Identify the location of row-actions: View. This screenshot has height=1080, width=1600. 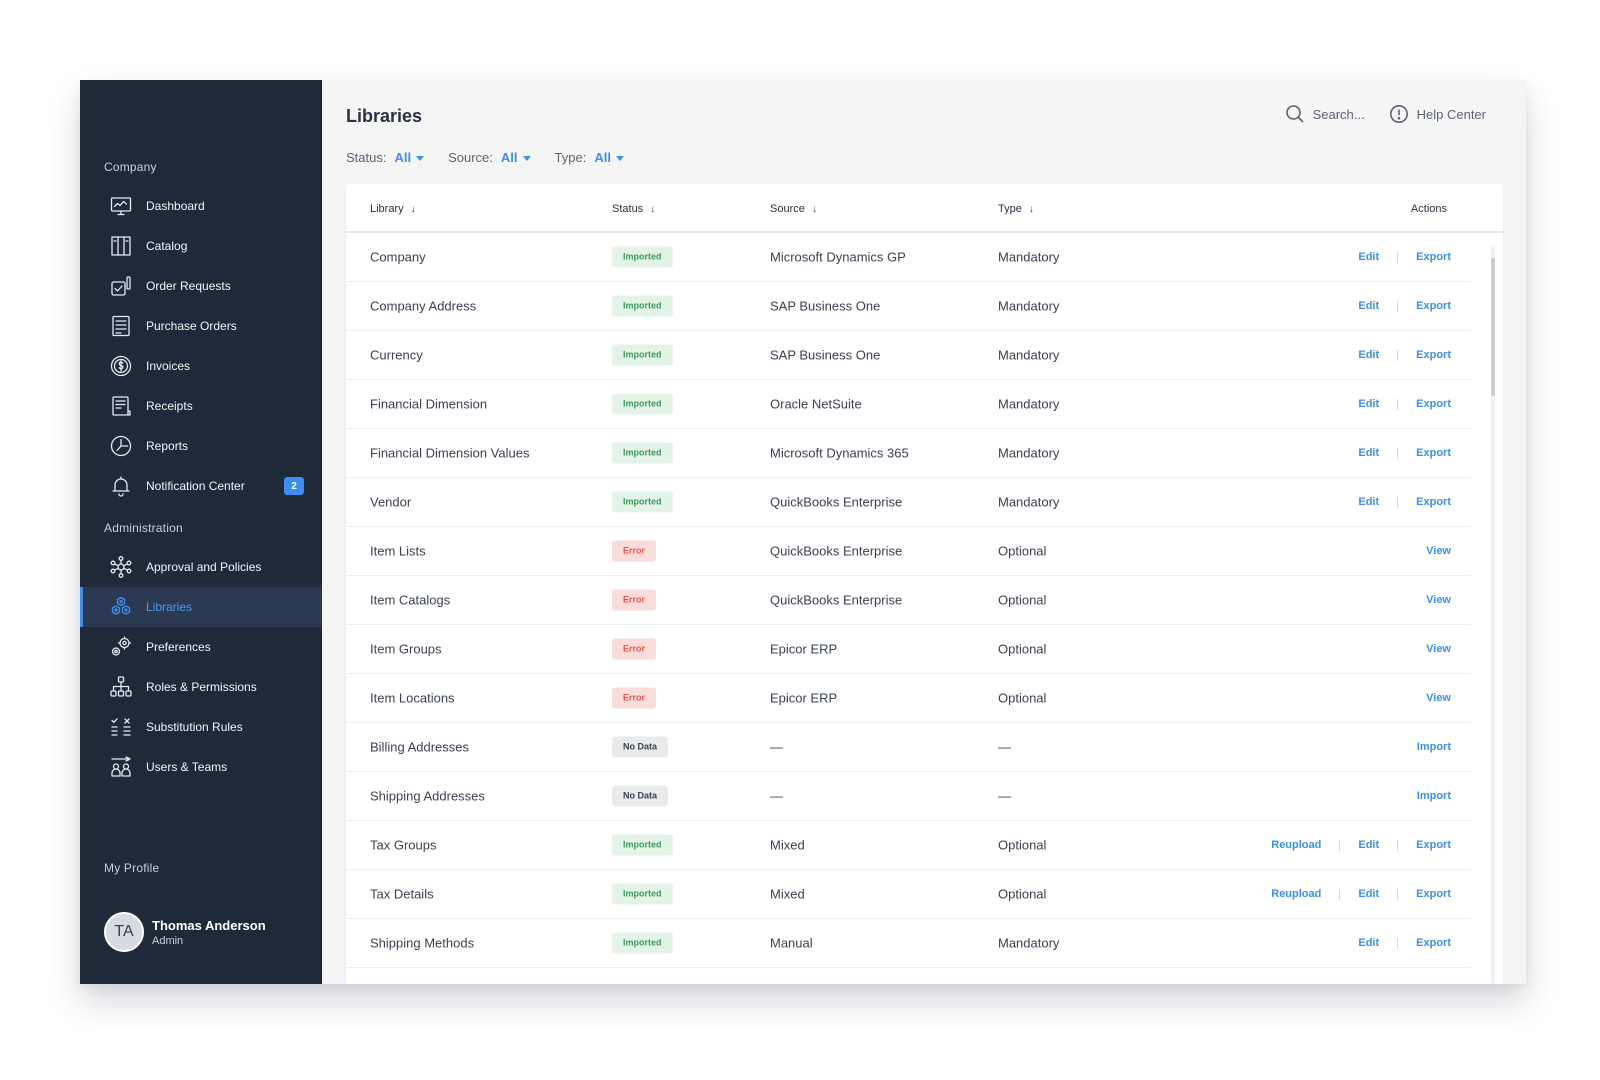
(1438, 649).